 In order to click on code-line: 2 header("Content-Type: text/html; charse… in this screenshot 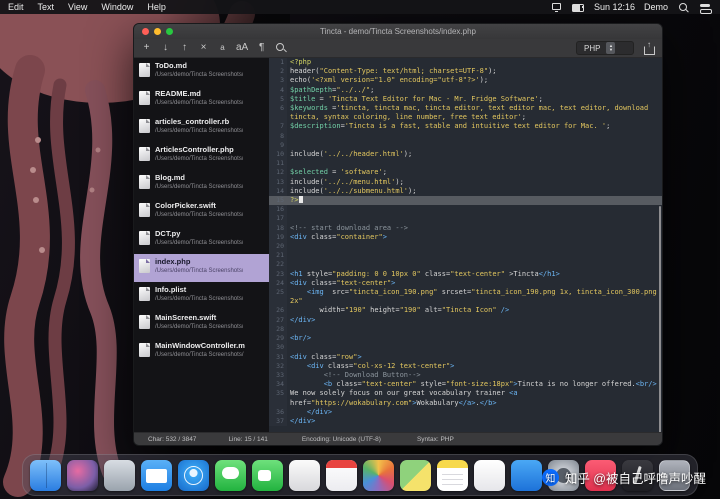, I will do `click(465, 72)`.